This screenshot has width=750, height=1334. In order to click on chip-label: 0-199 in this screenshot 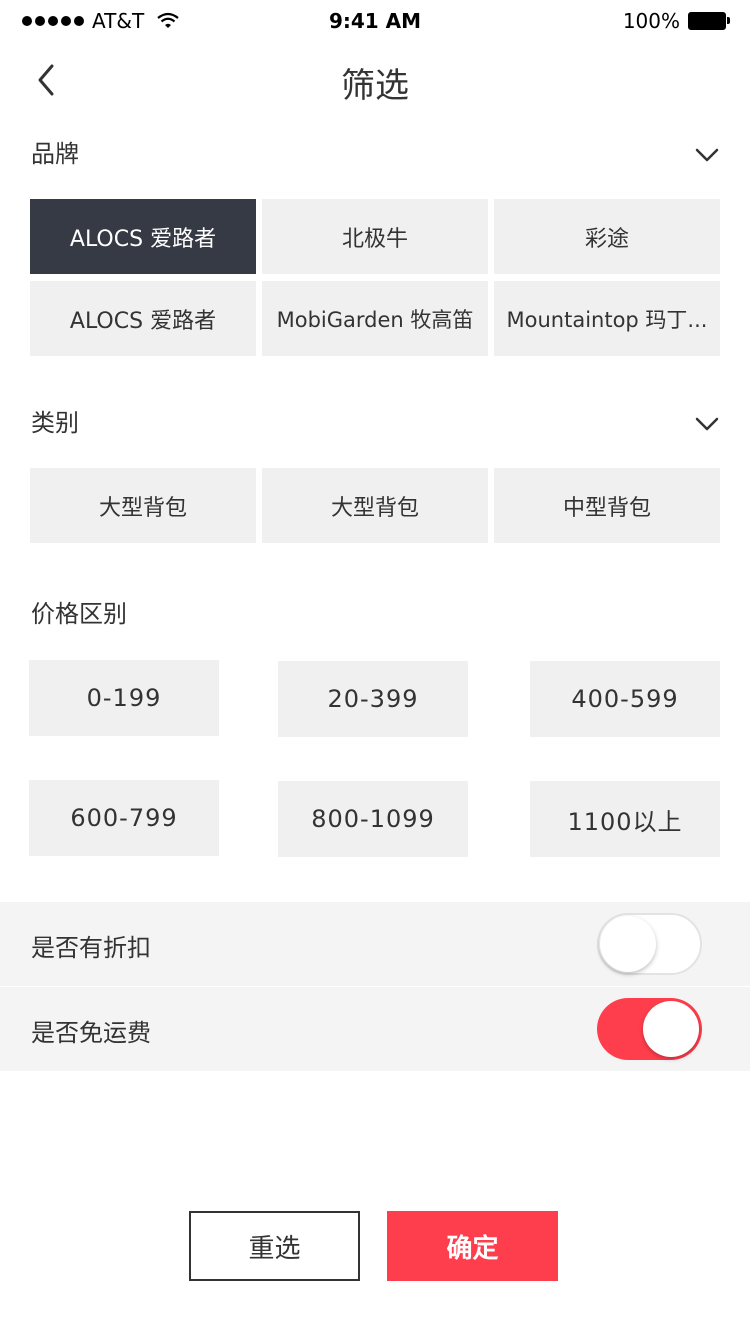, I will do `click(124, 698)`.